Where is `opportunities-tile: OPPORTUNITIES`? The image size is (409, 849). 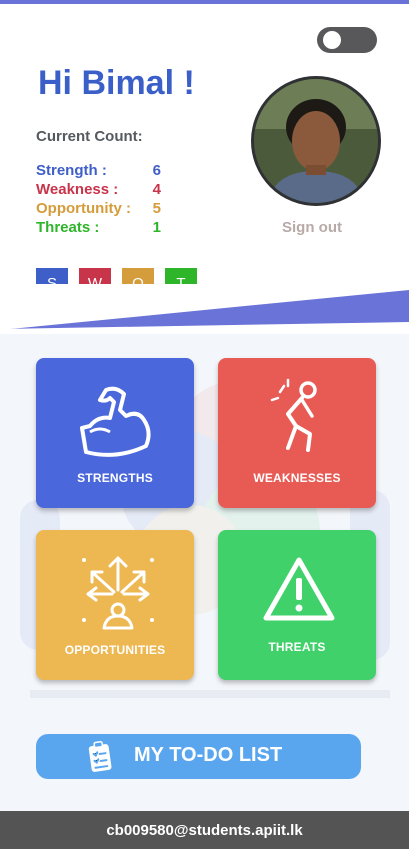 opportunities-tile: OPPORTUNITIES is located at coordinates (115, 605).